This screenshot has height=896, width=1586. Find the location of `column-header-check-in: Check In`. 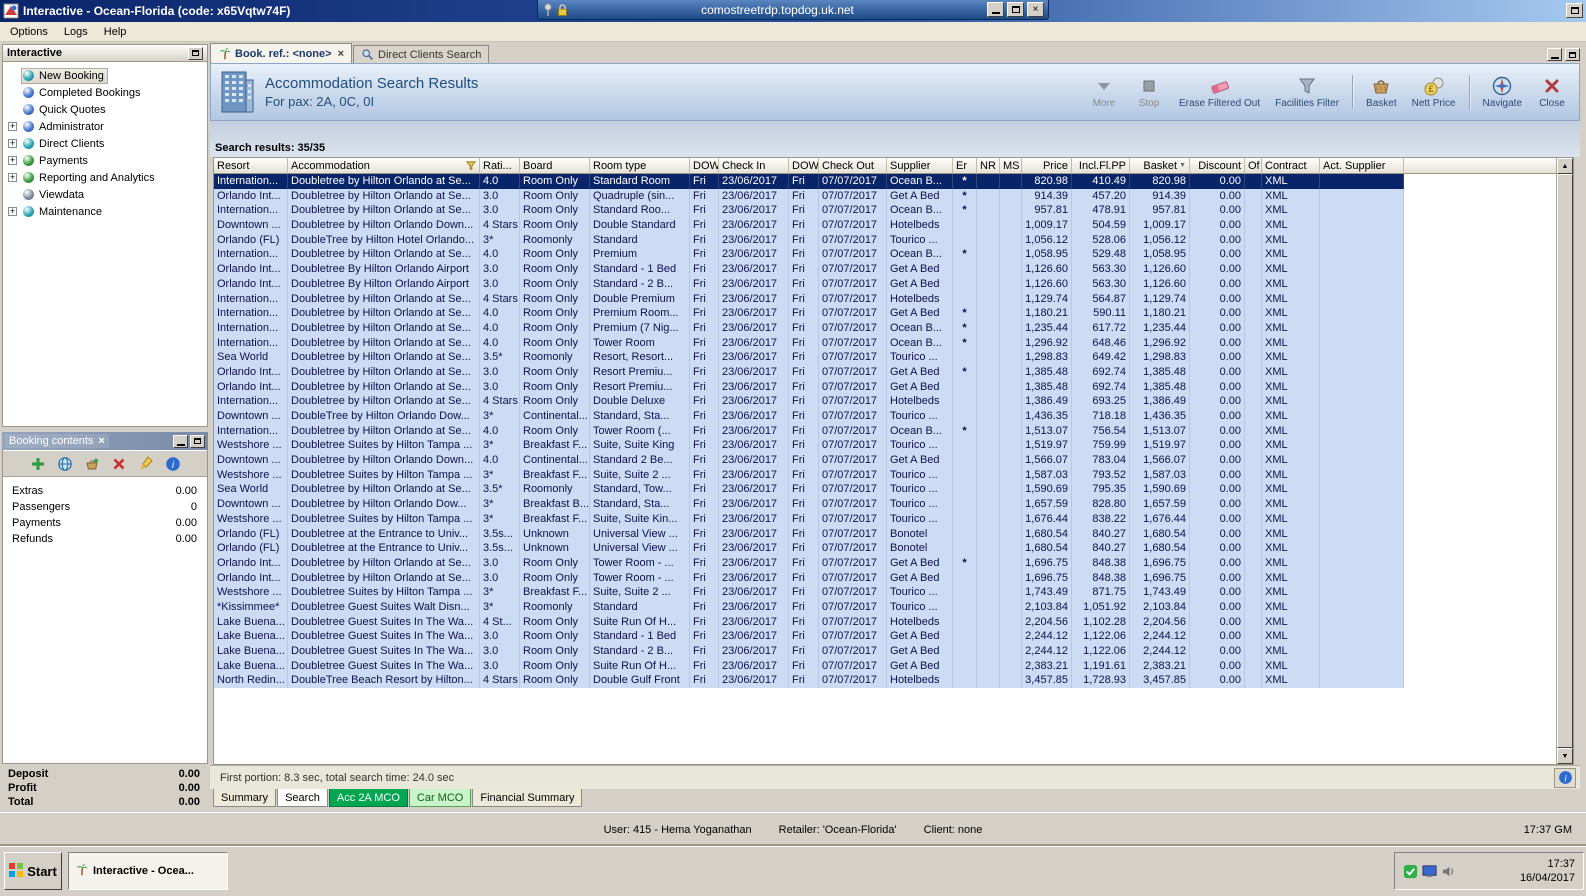

column-header-check-in: Check In is located at coordinates (754, 166).